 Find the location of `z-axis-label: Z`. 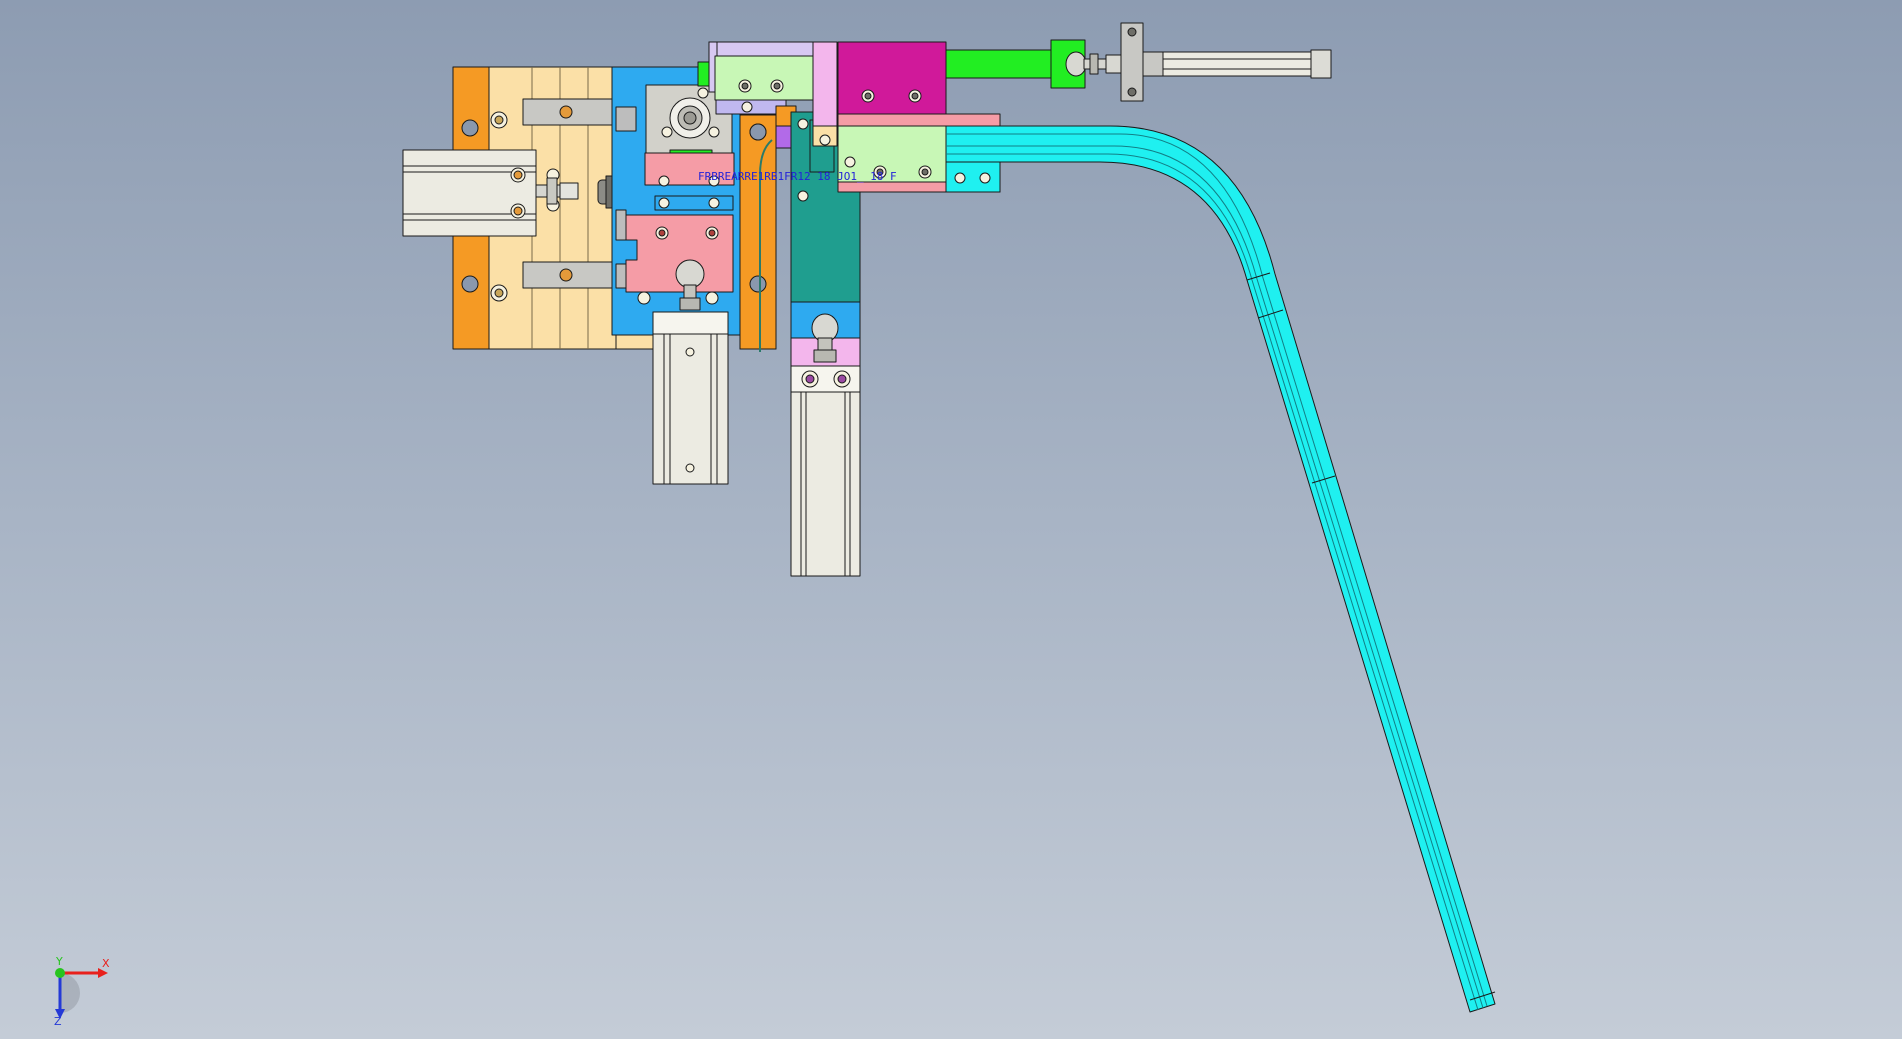

z-axis-label: Z is located at coordinates (58, 1020).